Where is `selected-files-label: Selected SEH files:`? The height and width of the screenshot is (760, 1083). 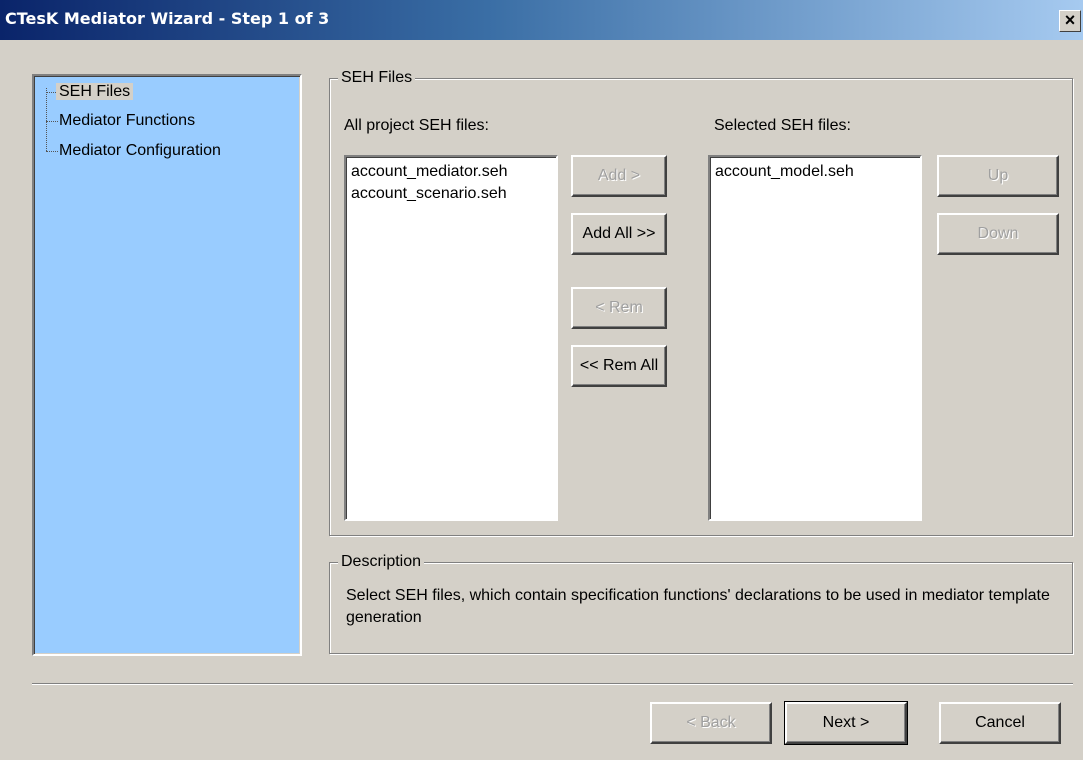
selected-files-label: Selected SEH files: is located at coordinates (782, 125).